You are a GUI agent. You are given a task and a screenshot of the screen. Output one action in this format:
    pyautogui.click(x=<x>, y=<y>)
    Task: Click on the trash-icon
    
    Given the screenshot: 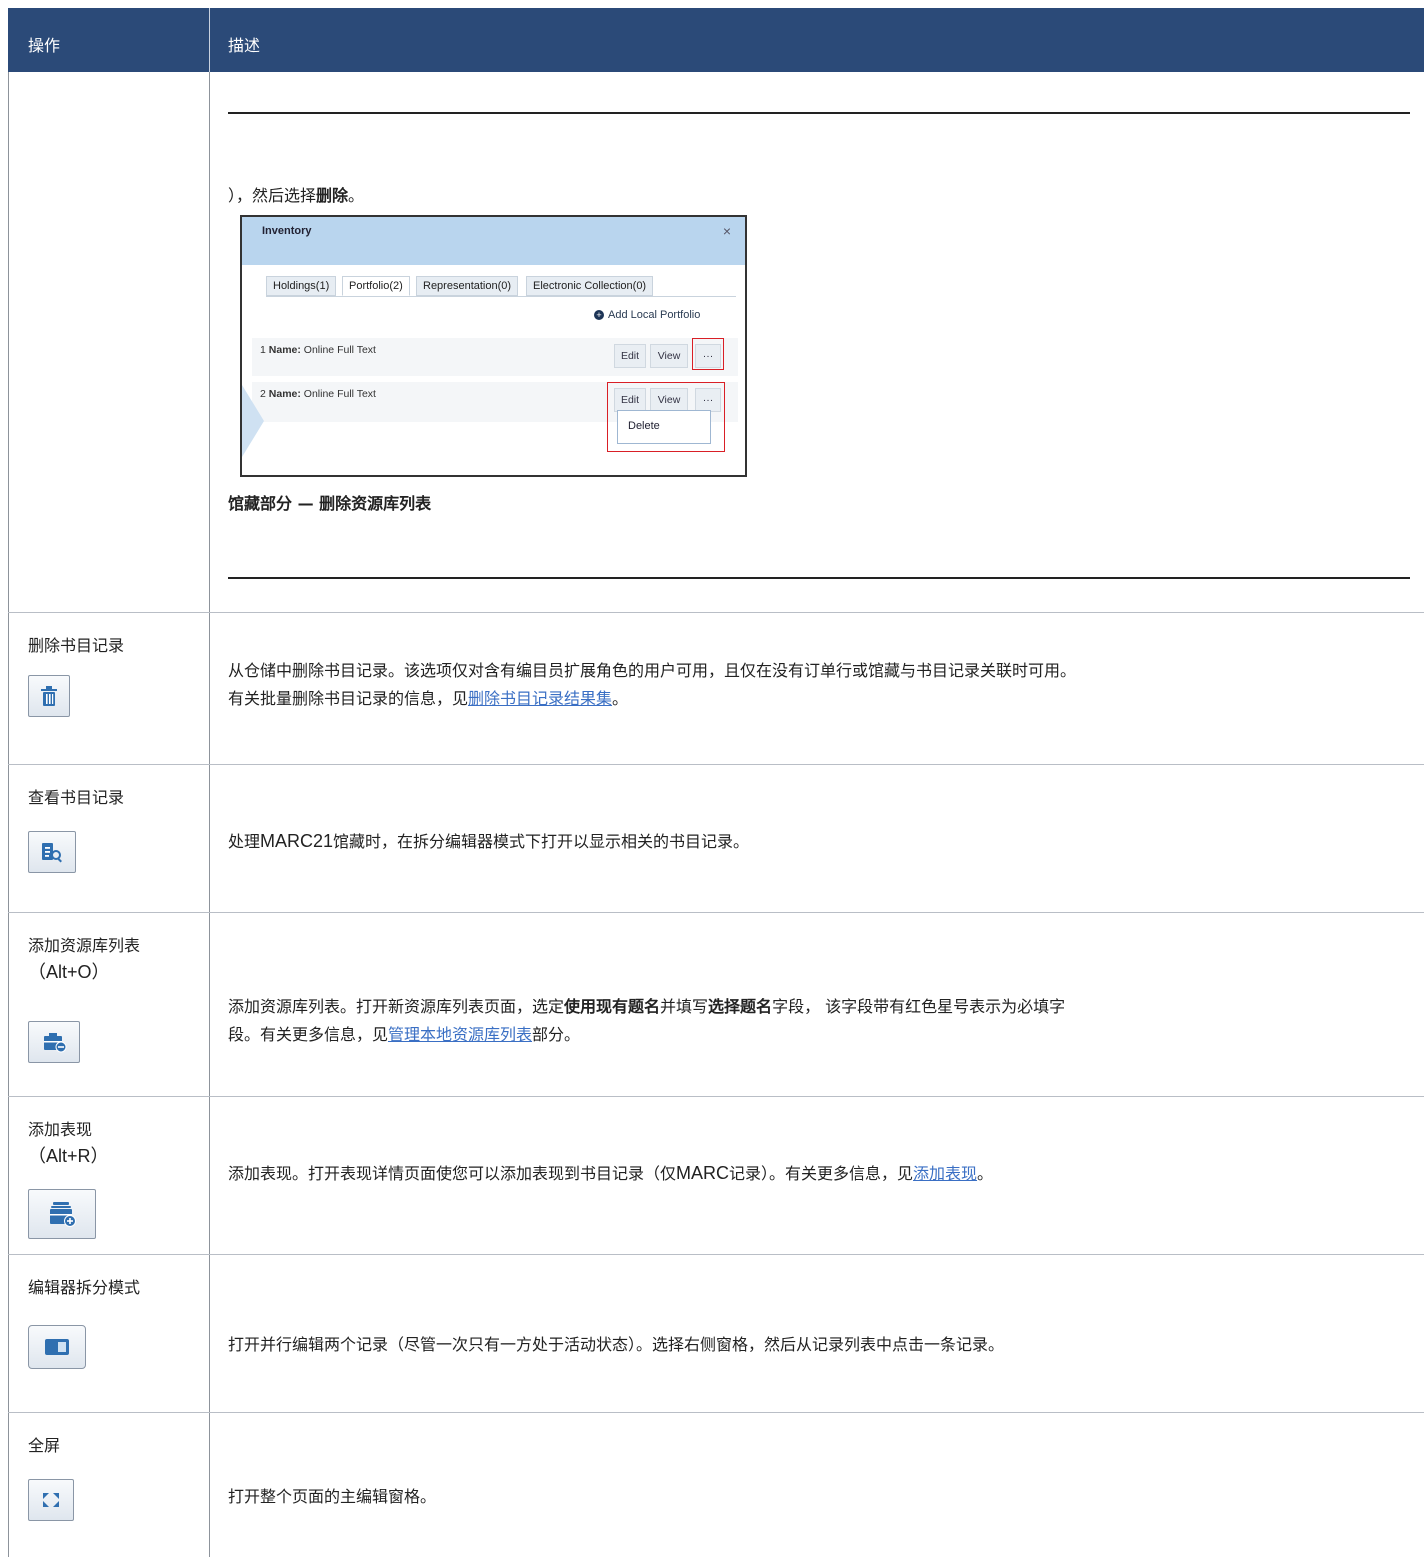 What is the action you would take?
    pyautogui.click(x=49, y=696)
    